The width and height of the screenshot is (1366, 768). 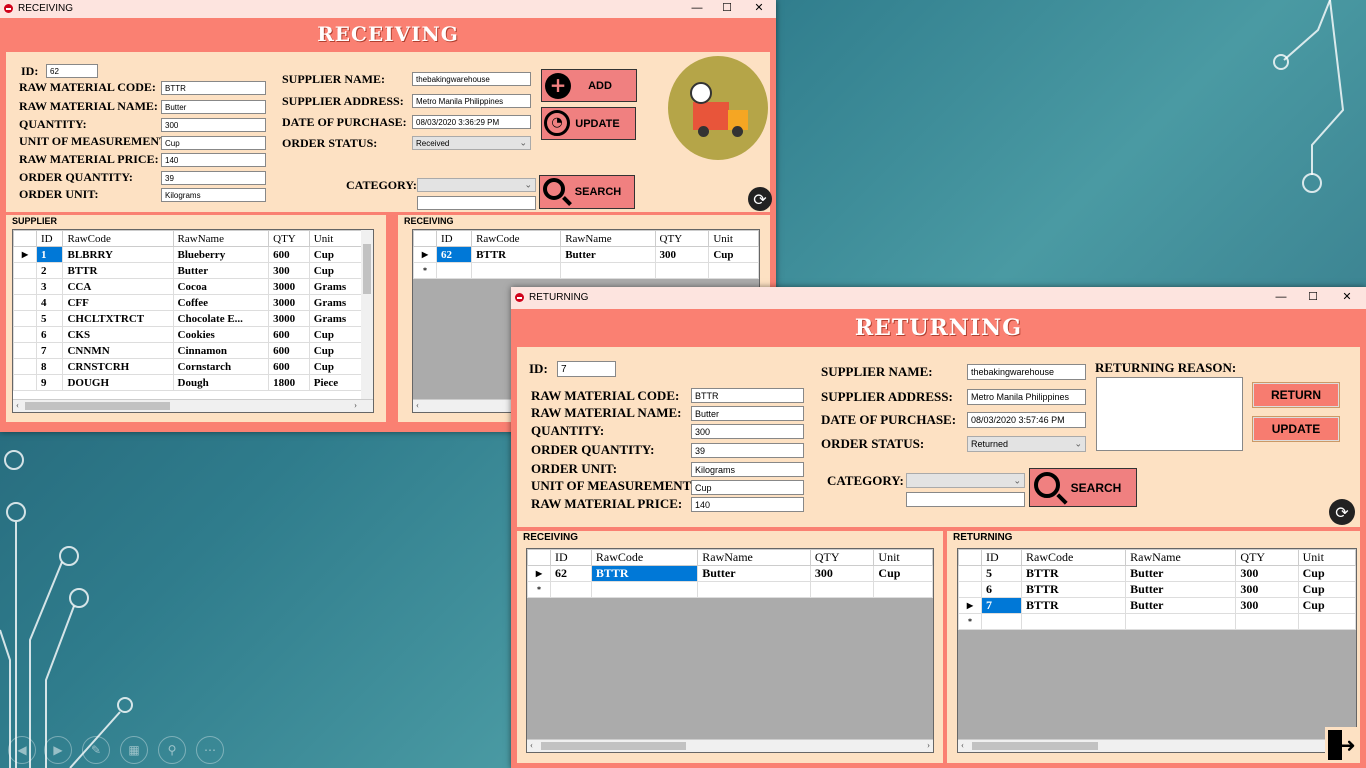 I want to click on table-row: ▶ 1 BLBRRY Blueberry 600 Cup, so click(x=188, y=254).